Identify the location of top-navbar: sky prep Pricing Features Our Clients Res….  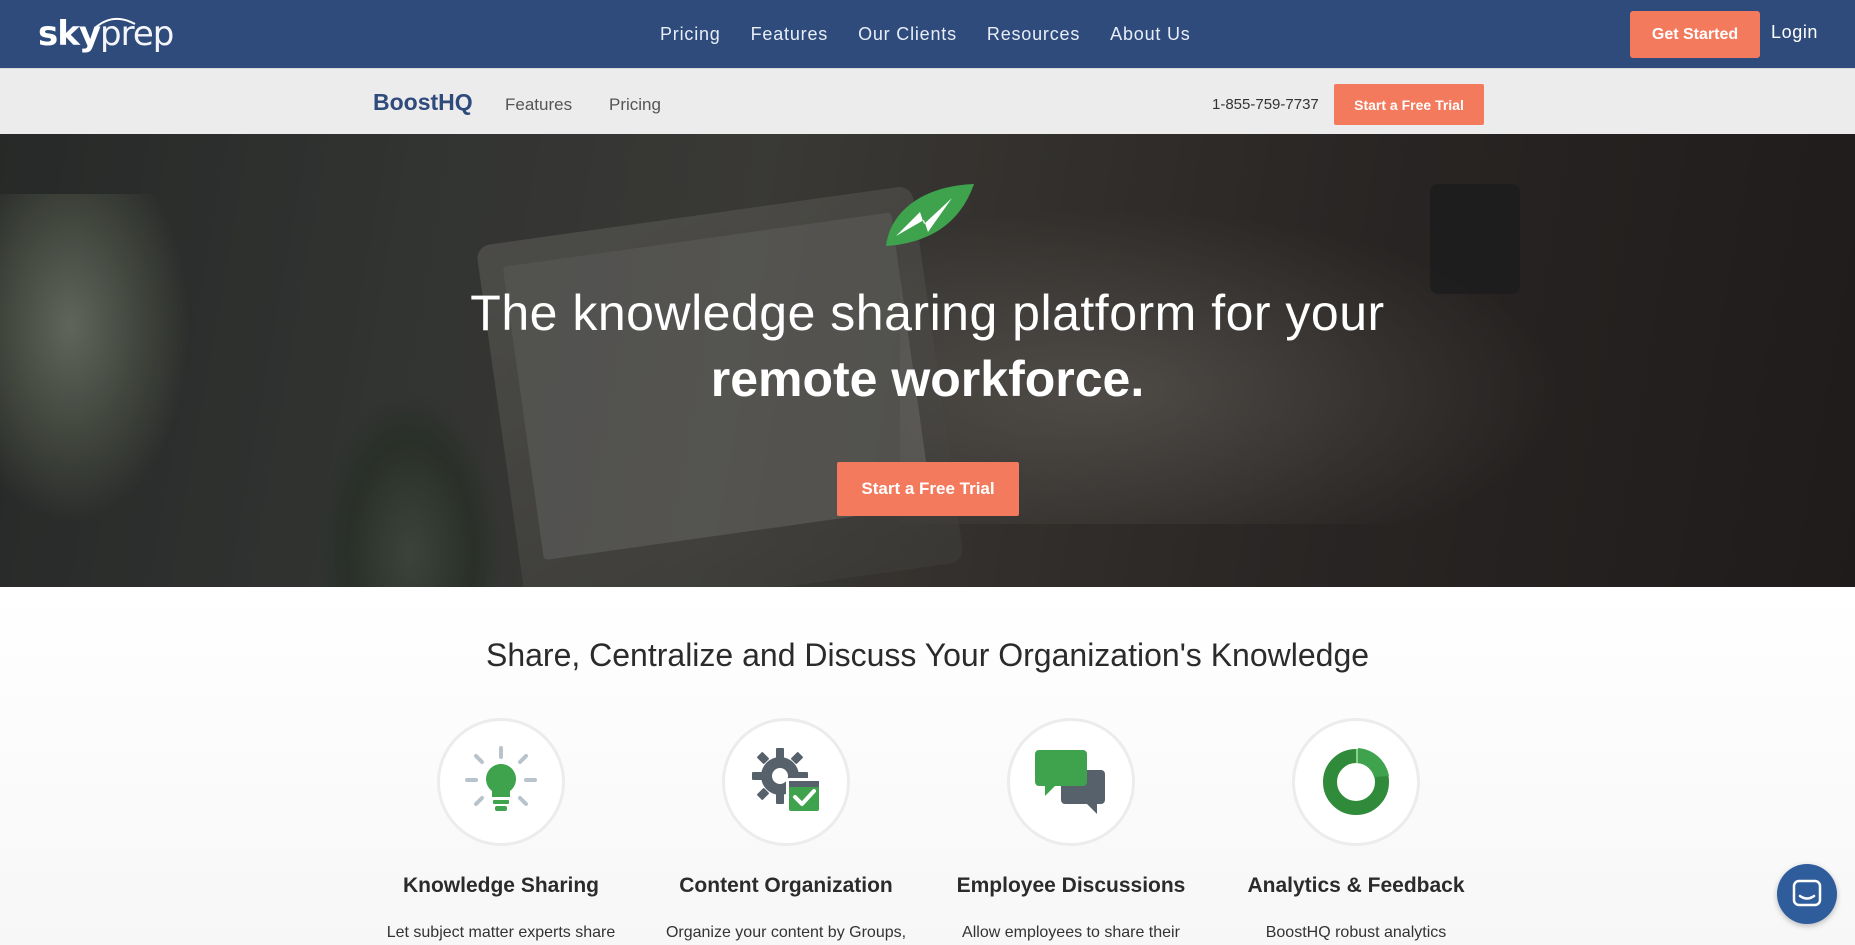
(927, 34).